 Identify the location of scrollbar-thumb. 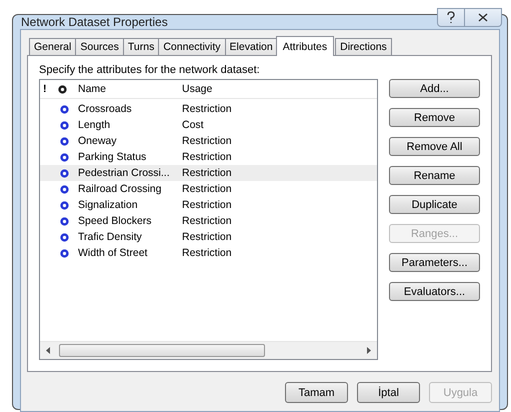
(162, 350).